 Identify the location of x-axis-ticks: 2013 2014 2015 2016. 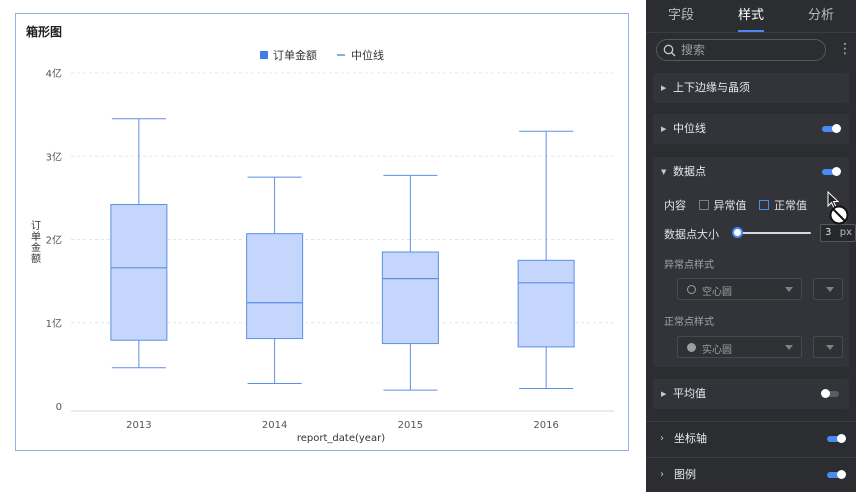
(342, 425).